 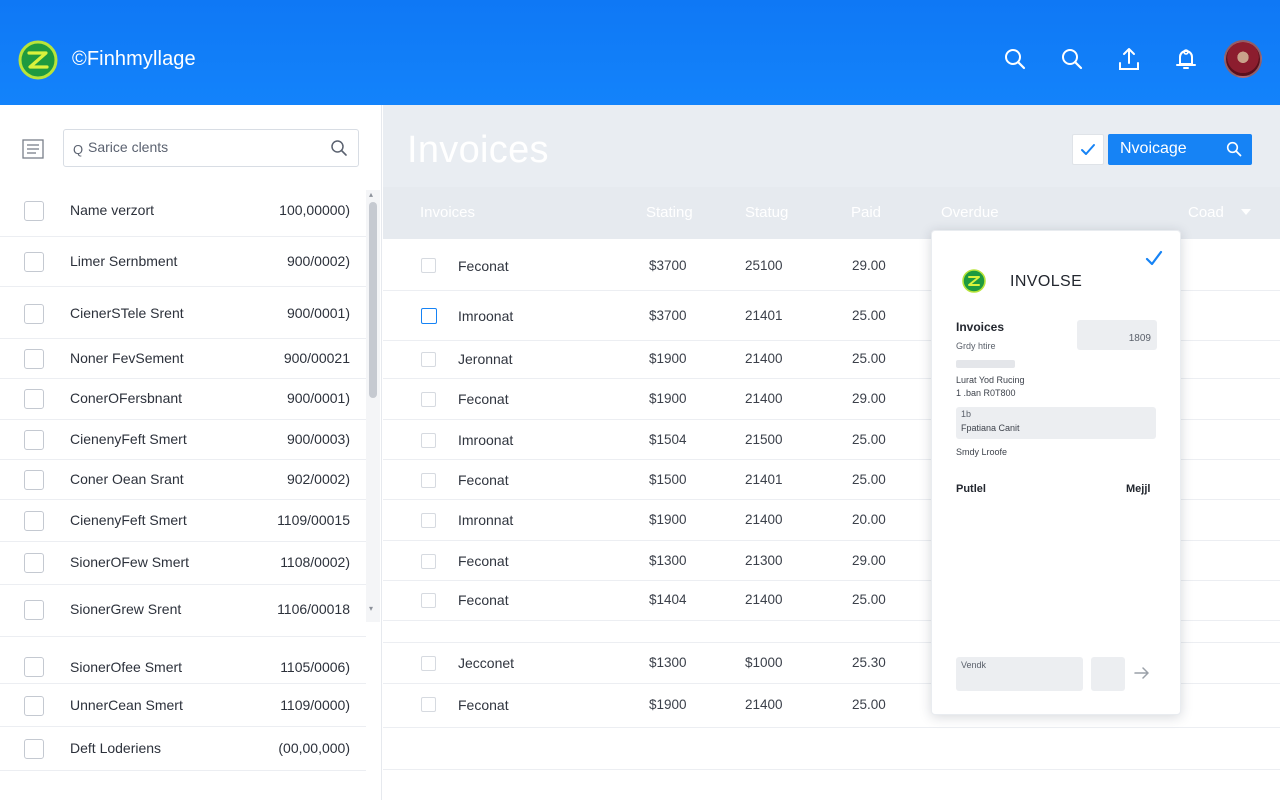 I want to click on client-name: CienenyFeft Smert, so click(x=128, y=439).